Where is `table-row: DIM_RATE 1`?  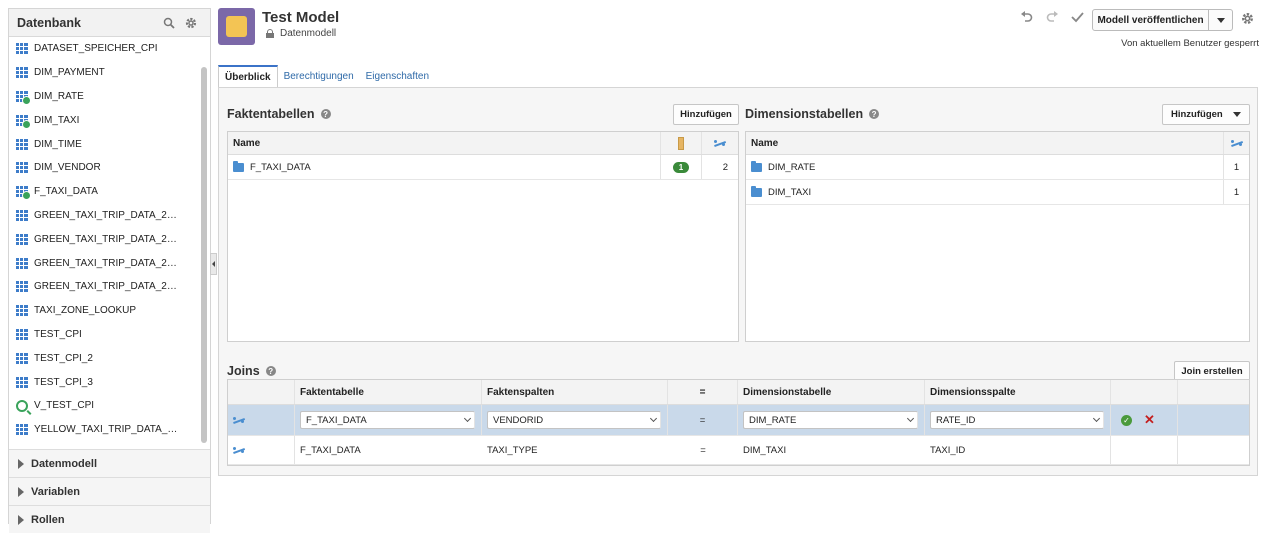 table-row: DIM_RATE 1 is located at coordinates (997, 167).